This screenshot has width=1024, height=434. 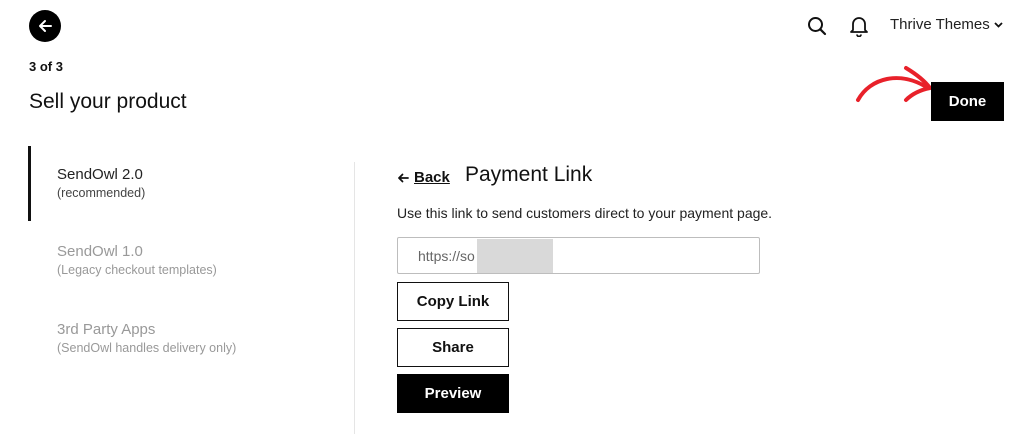 What do you see at coordinates (29, 183) in the screenshot?
I see `sidebar-active-indicator` at bounding box center [29, 183].